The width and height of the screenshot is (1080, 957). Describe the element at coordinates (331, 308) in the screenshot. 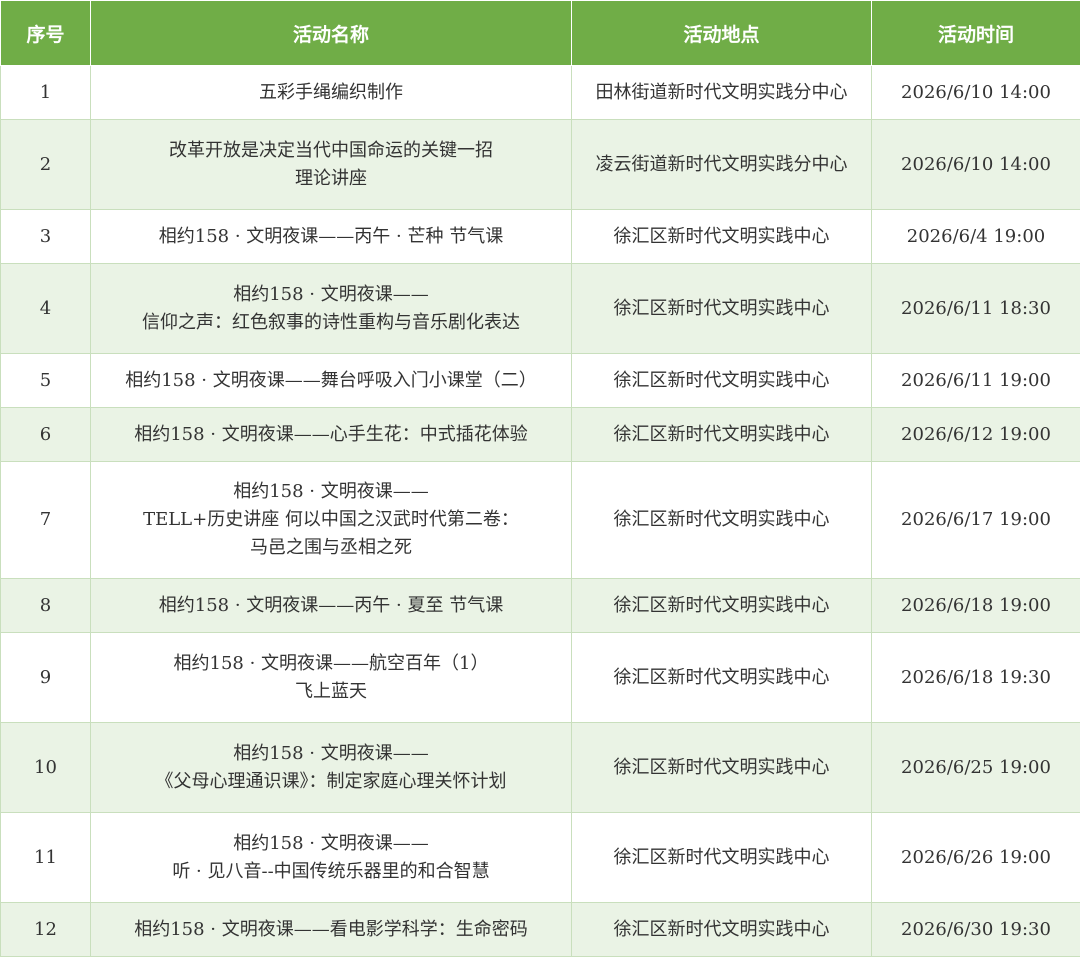

I see `cell-name: 相约158 · 文明夜课—— 信仰之声：红色叙事的诗性重构与音乐剧化表达` at that location.